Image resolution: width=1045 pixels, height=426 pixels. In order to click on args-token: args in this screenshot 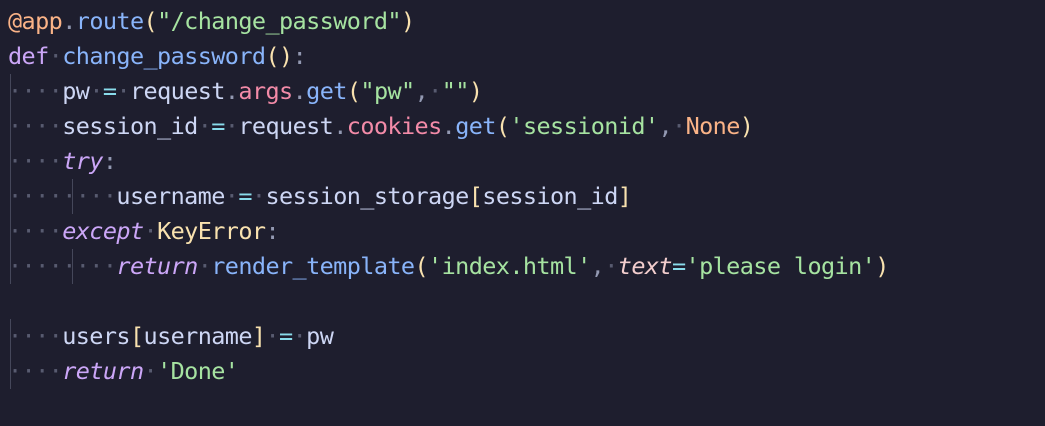, I will do `click(265, 91)`.